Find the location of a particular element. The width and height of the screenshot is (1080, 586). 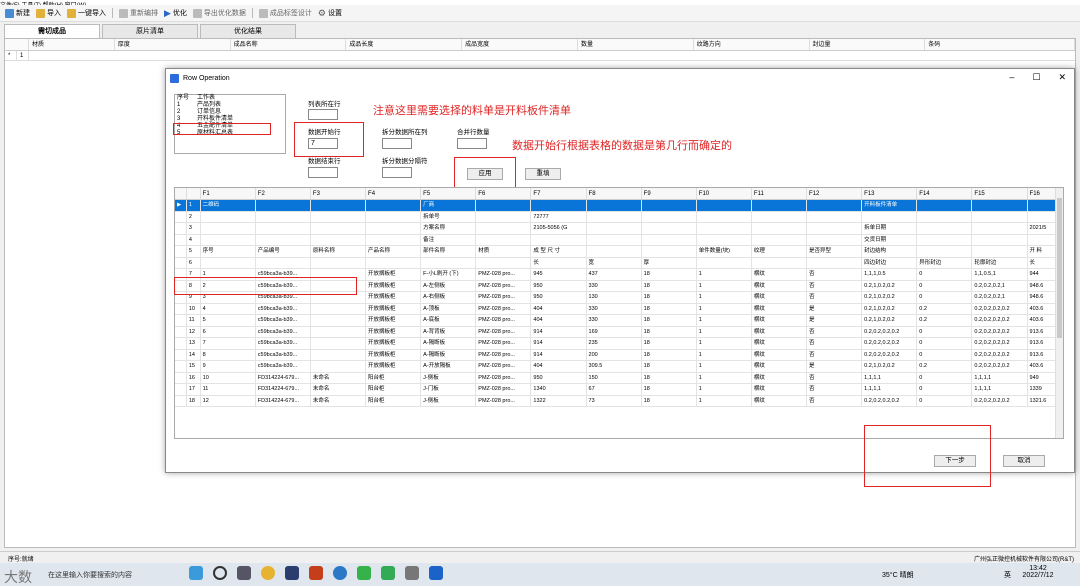

grid-cell: 拆单号 is located at coordinates (449, 216).